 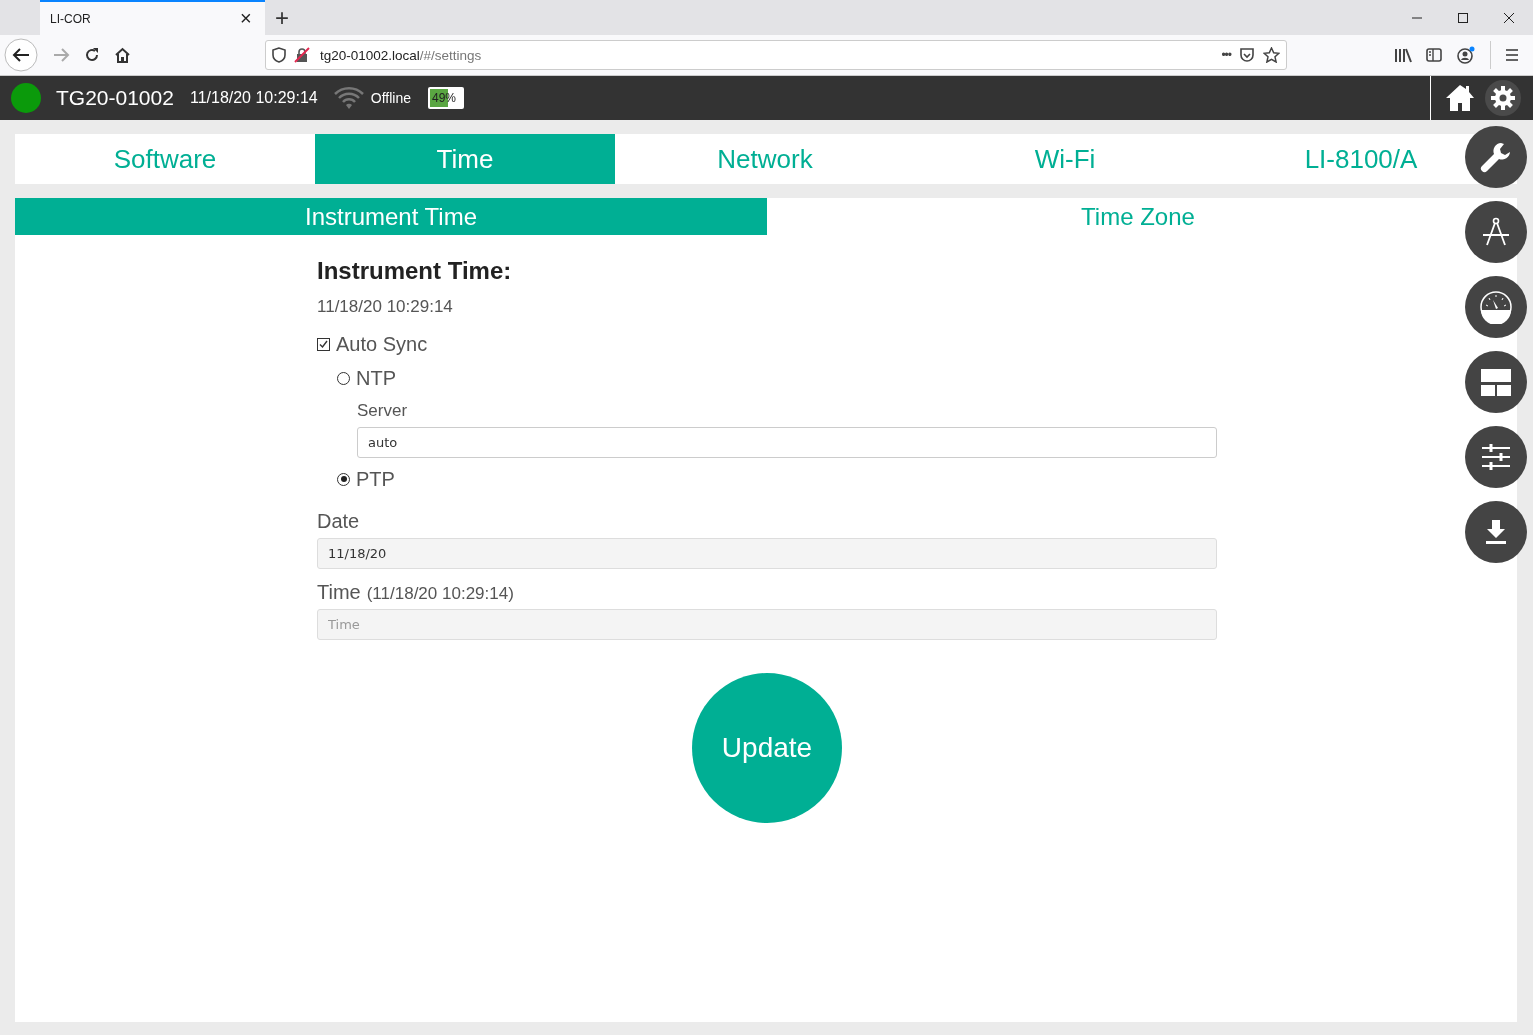 I want to click on maximize-icon, so click(x=1463, y=17).